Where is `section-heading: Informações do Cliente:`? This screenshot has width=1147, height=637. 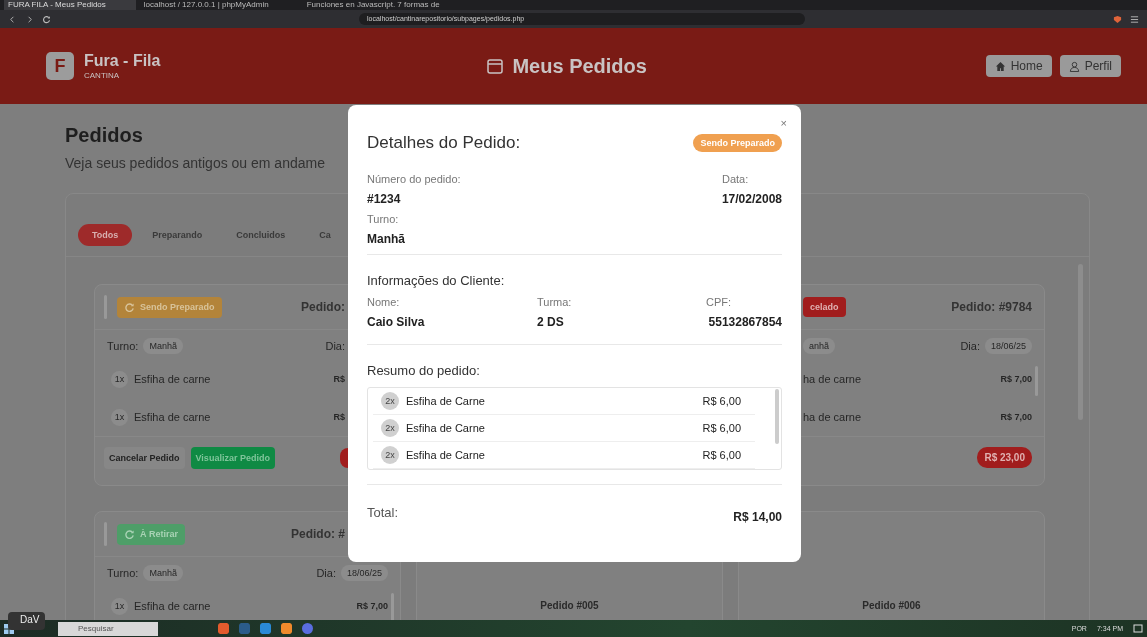
section-heading: Informações do Cliente: is located at coordinates (436, 280).